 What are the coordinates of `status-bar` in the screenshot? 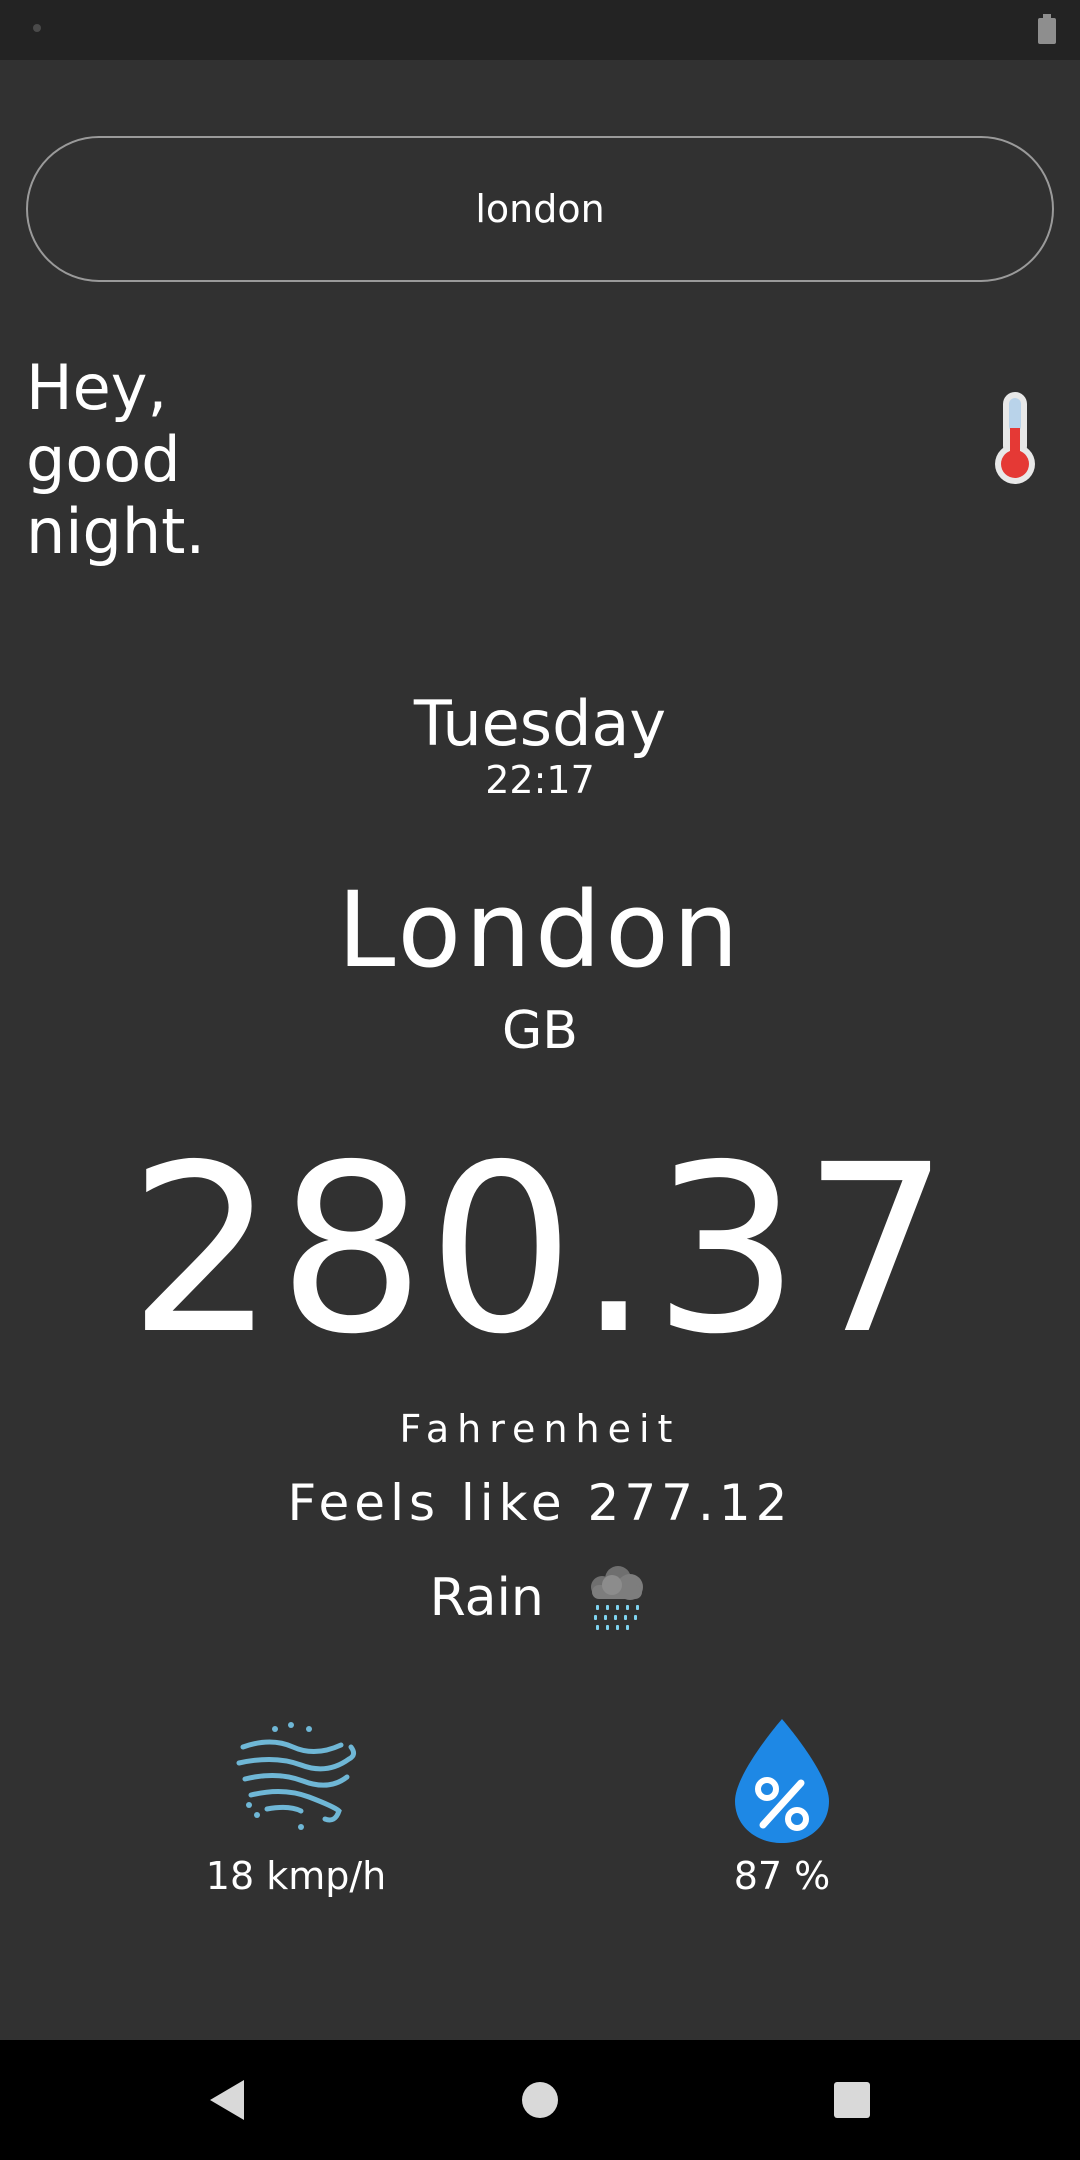 It's located at (540, 30).